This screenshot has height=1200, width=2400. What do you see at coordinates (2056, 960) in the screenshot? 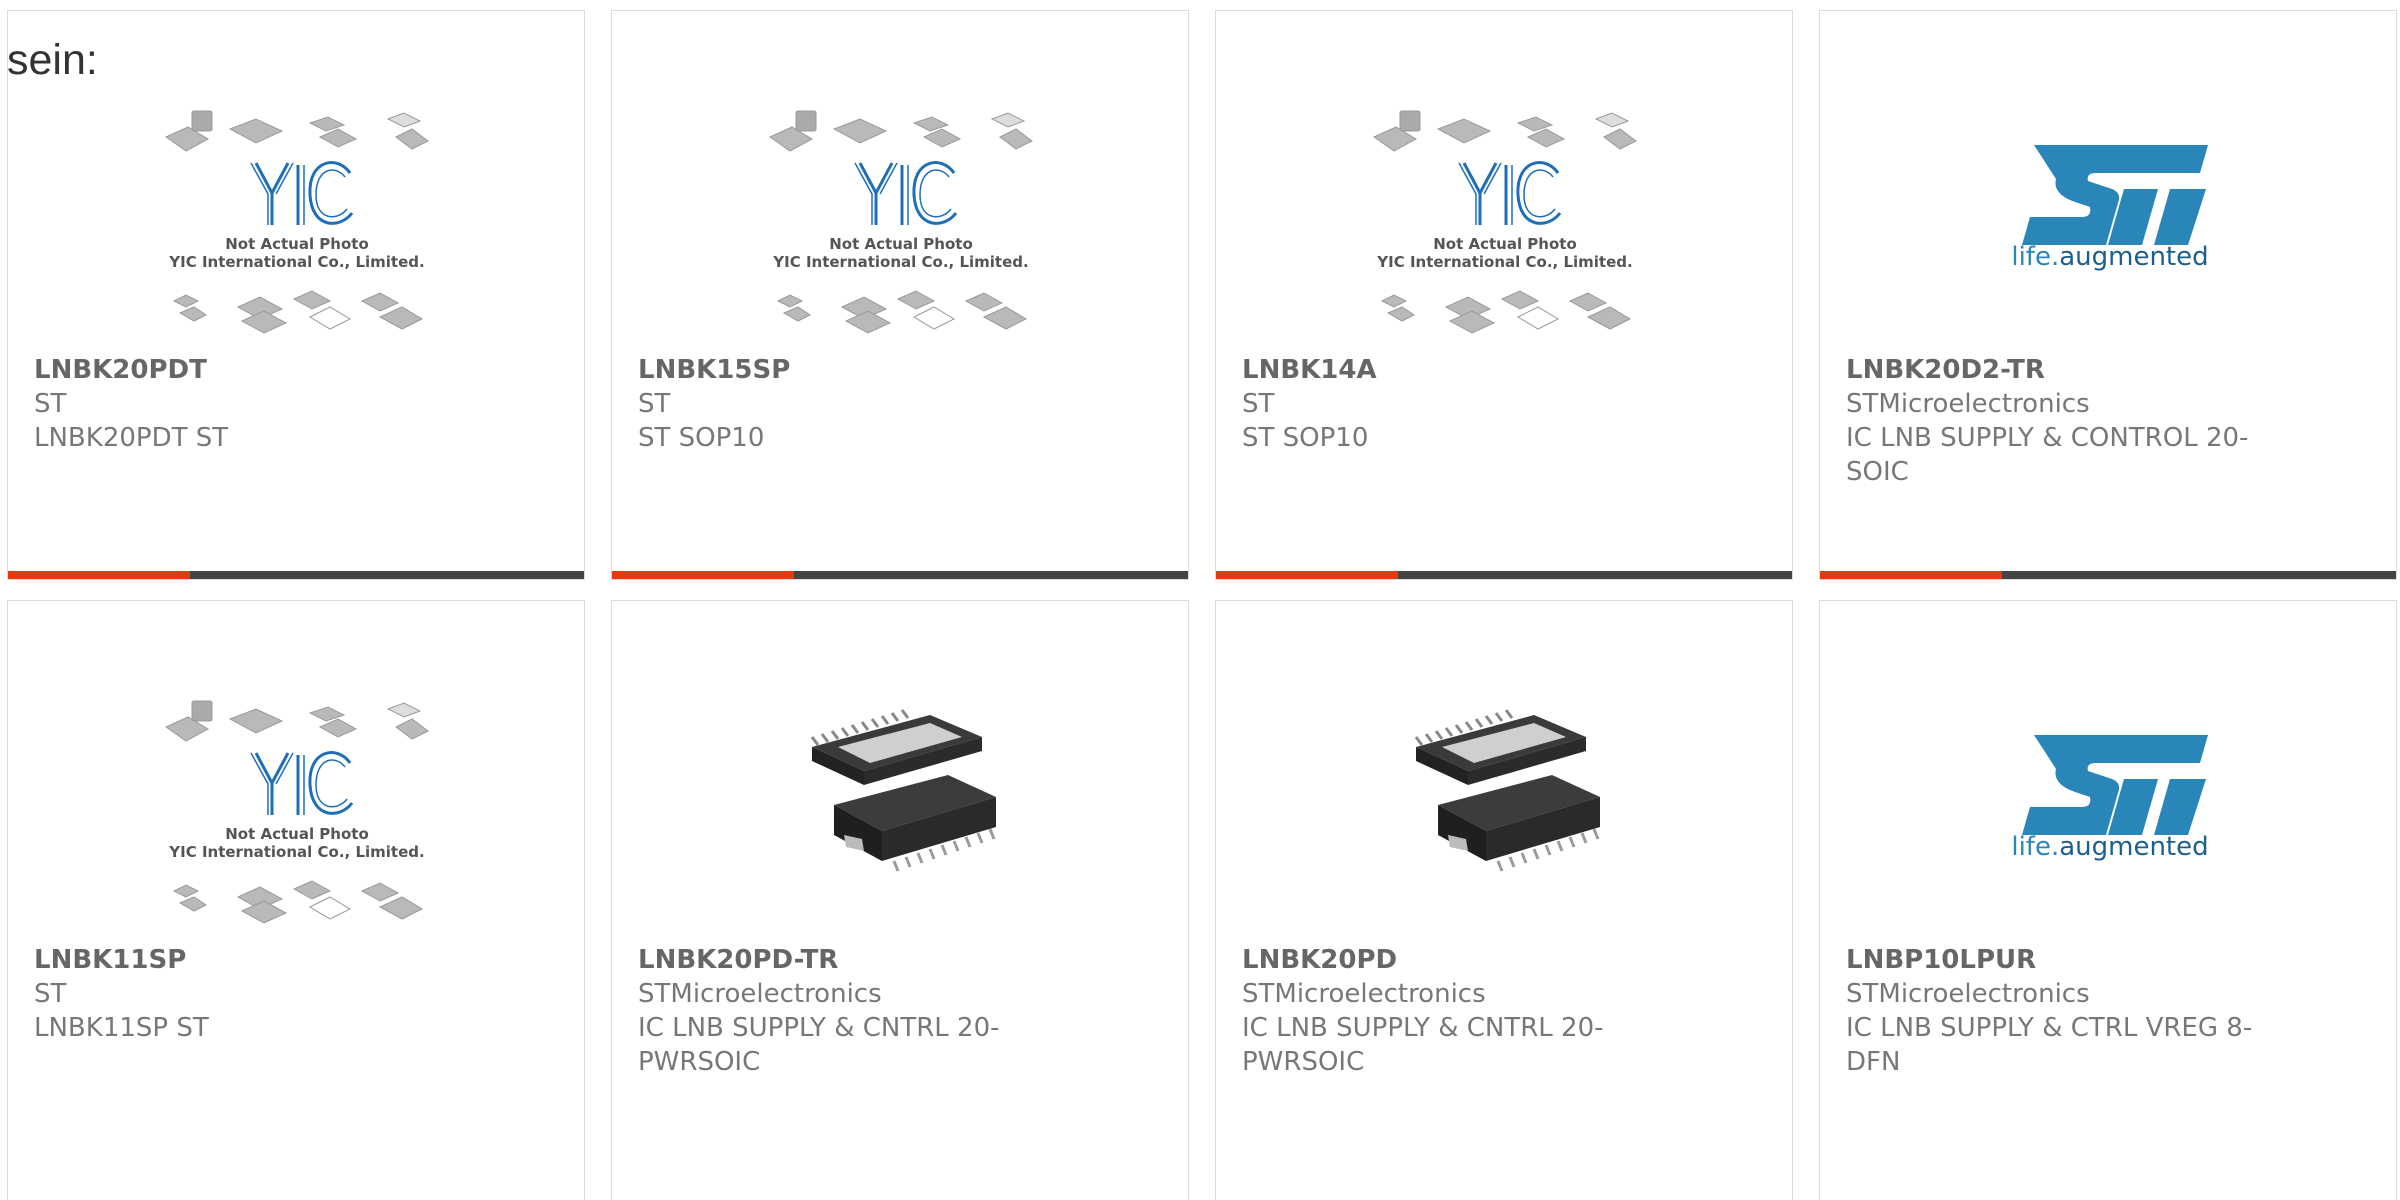
I see `product-name: LNBP10LPUR` at bounding box center [2056, 960].